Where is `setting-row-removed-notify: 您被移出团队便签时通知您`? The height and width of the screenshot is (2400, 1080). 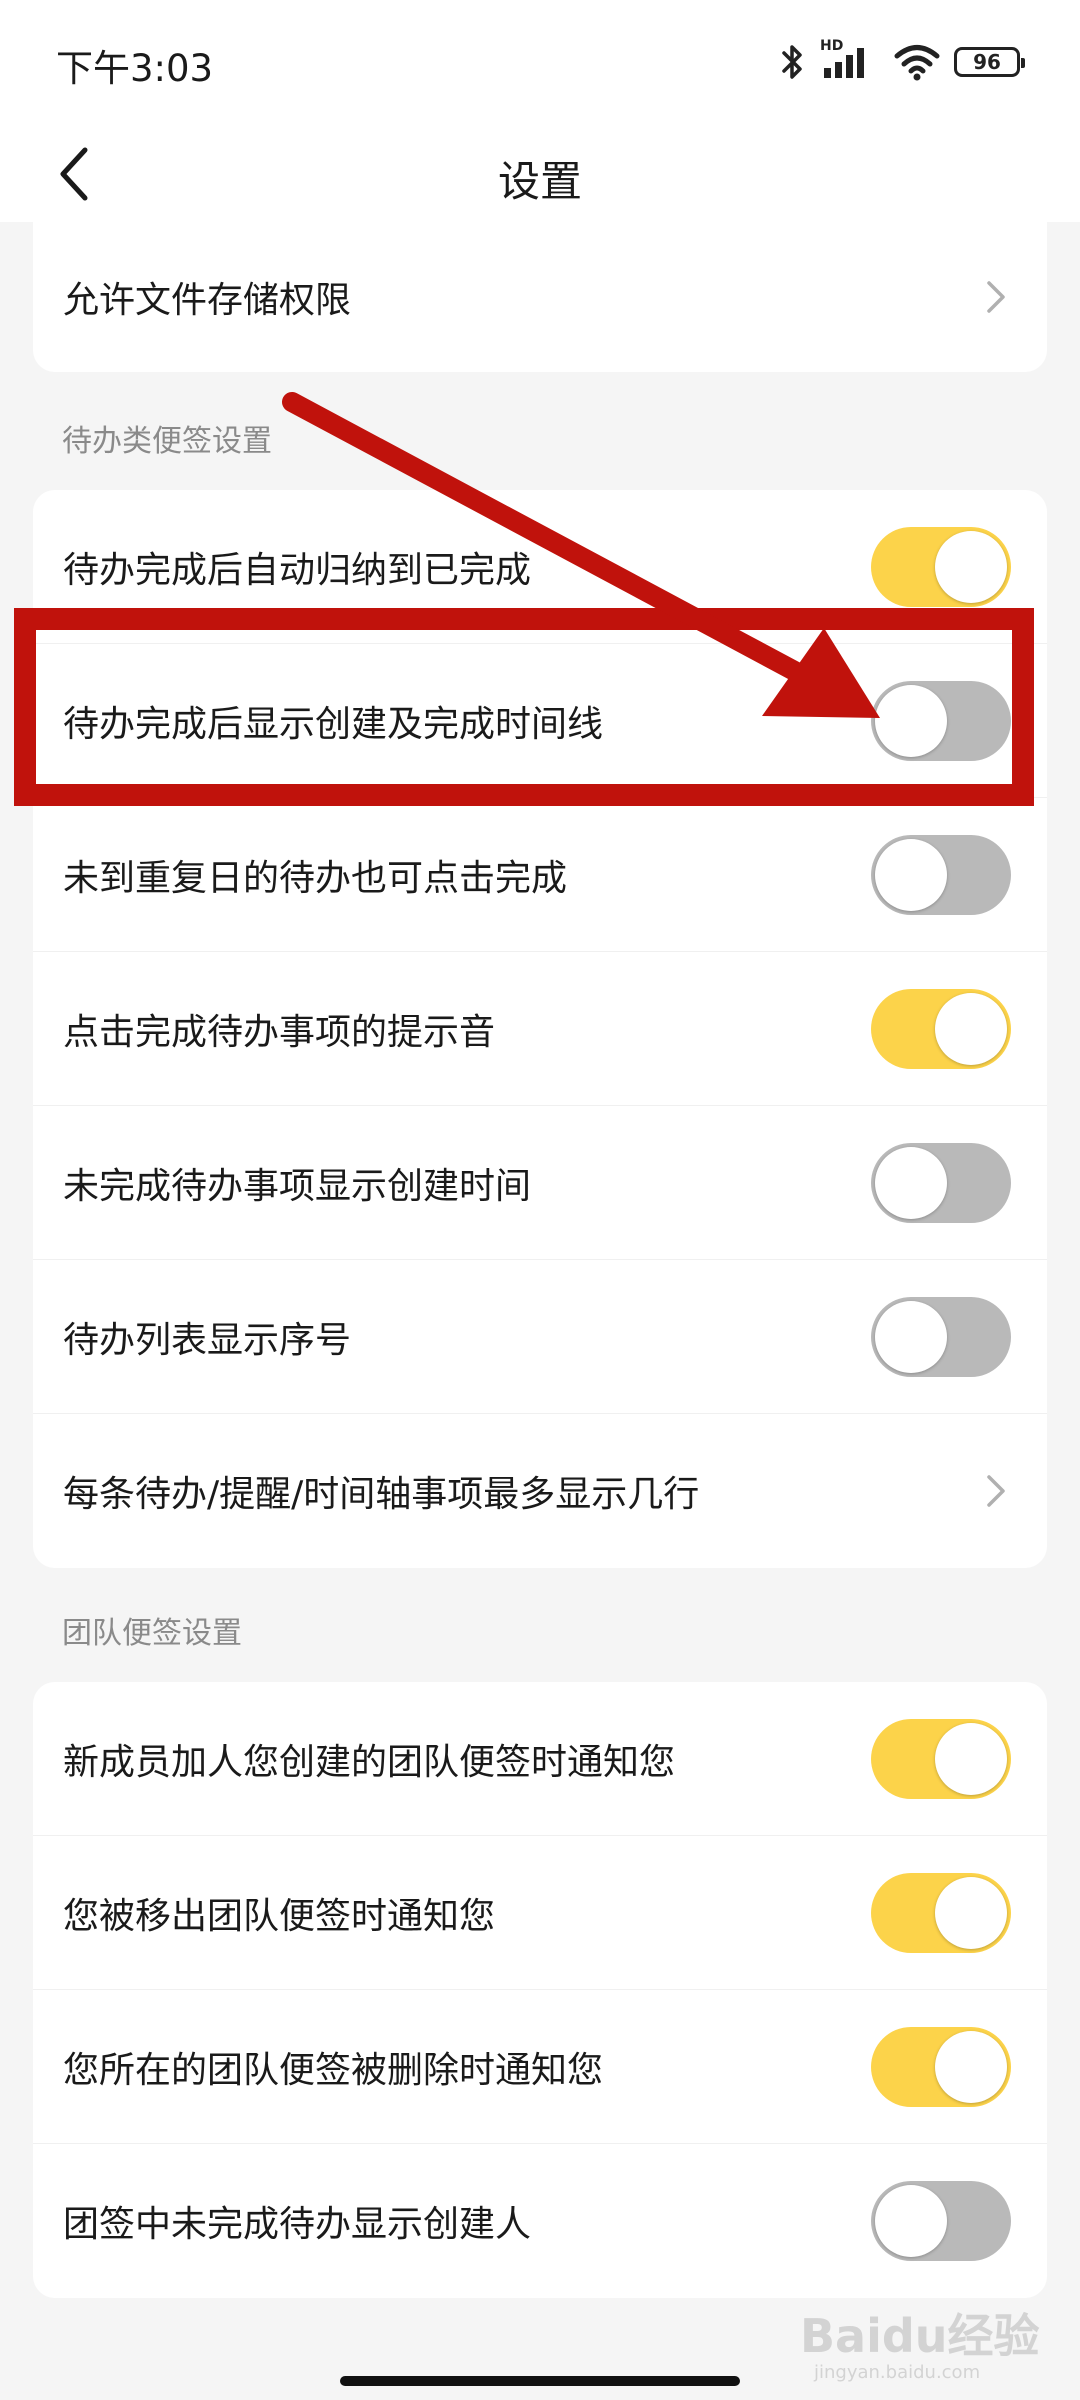 setting-row-removed-notify: 您被移出团队便签时通知您 is located at coordinates (540, 1913).